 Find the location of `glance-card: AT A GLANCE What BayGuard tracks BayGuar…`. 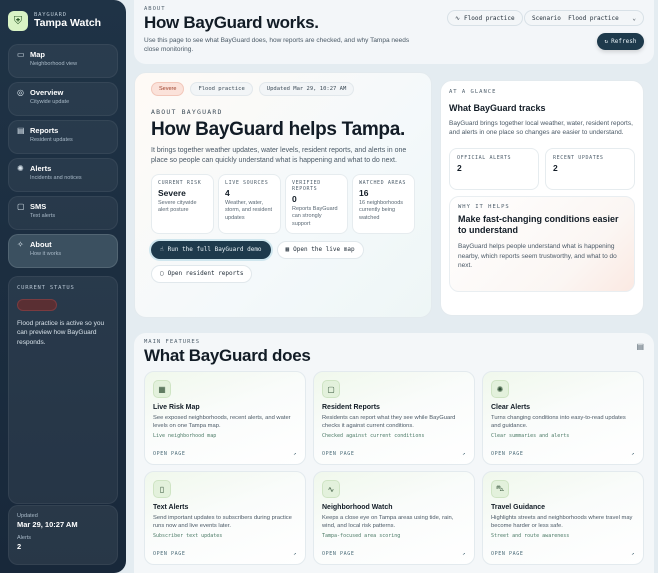

glance-card: AT A GLANCE What BayGuard tracks BayGuar… is located at coordinates (542, 198).